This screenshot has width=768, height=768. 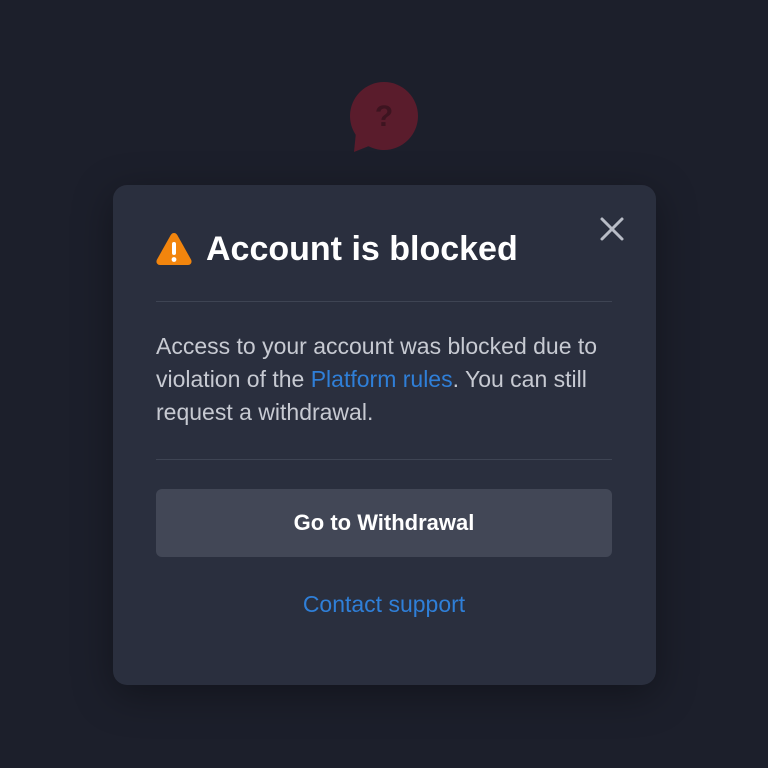 I want to click on platform-rules-link: Platform rules, so click(x=382, y=379).